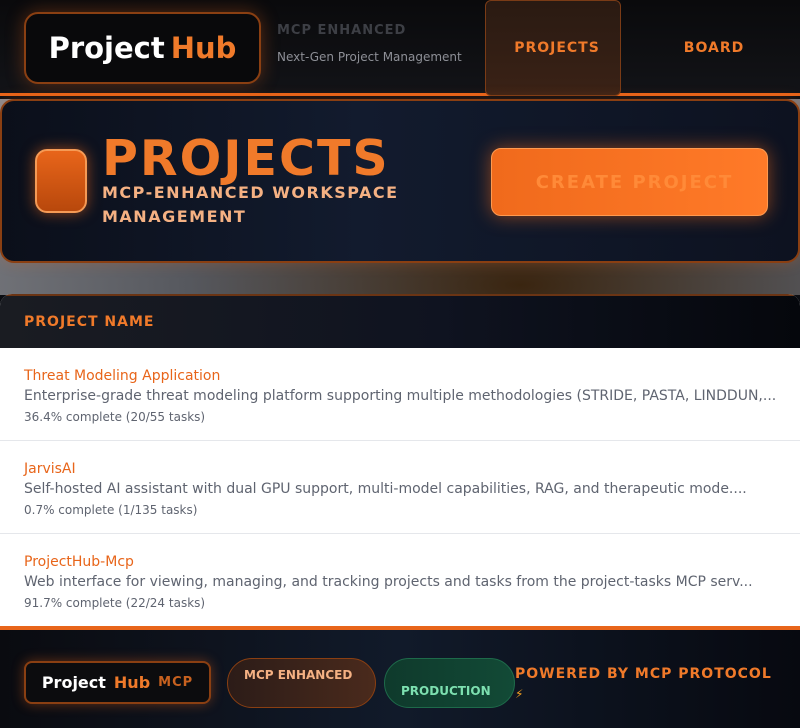  Describe the element at coordinates (73, 682) in the screenshot. I see `footer-logo-project: Project` at that location.